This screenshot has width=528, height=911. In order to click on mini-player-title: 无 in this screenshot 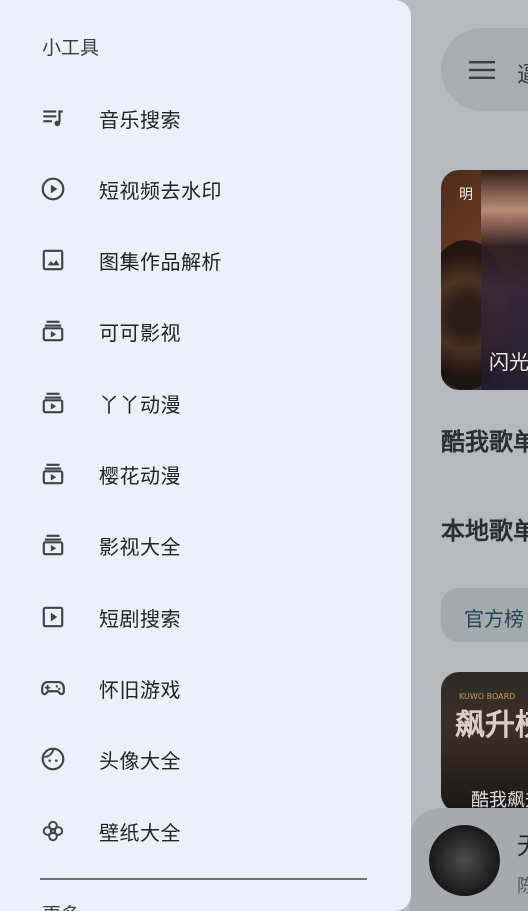, I will do `click(522, 843)`.